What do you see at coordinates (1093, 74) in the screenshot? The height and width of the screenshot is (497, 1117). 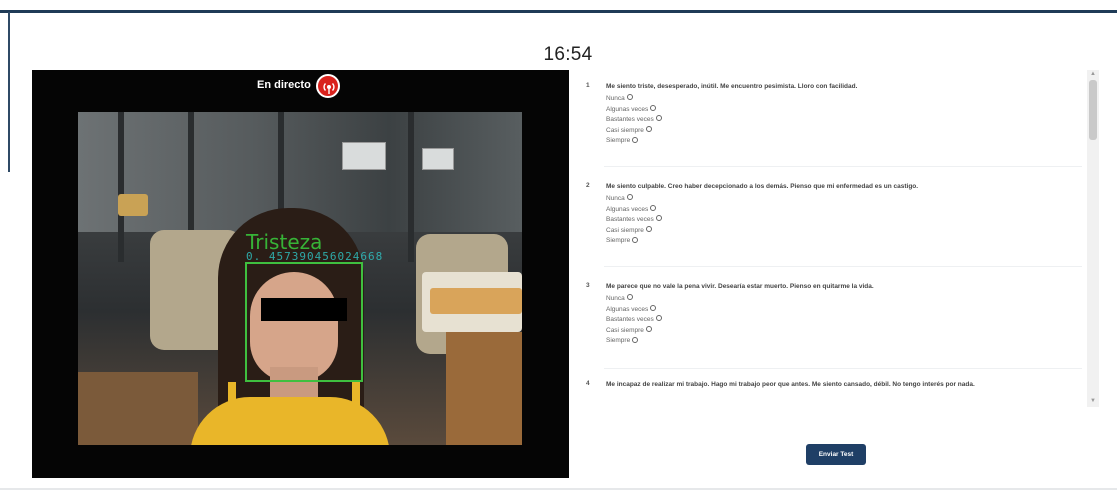 I see `scroll-up-icon: ▲` at bounding box center [1093, 74].